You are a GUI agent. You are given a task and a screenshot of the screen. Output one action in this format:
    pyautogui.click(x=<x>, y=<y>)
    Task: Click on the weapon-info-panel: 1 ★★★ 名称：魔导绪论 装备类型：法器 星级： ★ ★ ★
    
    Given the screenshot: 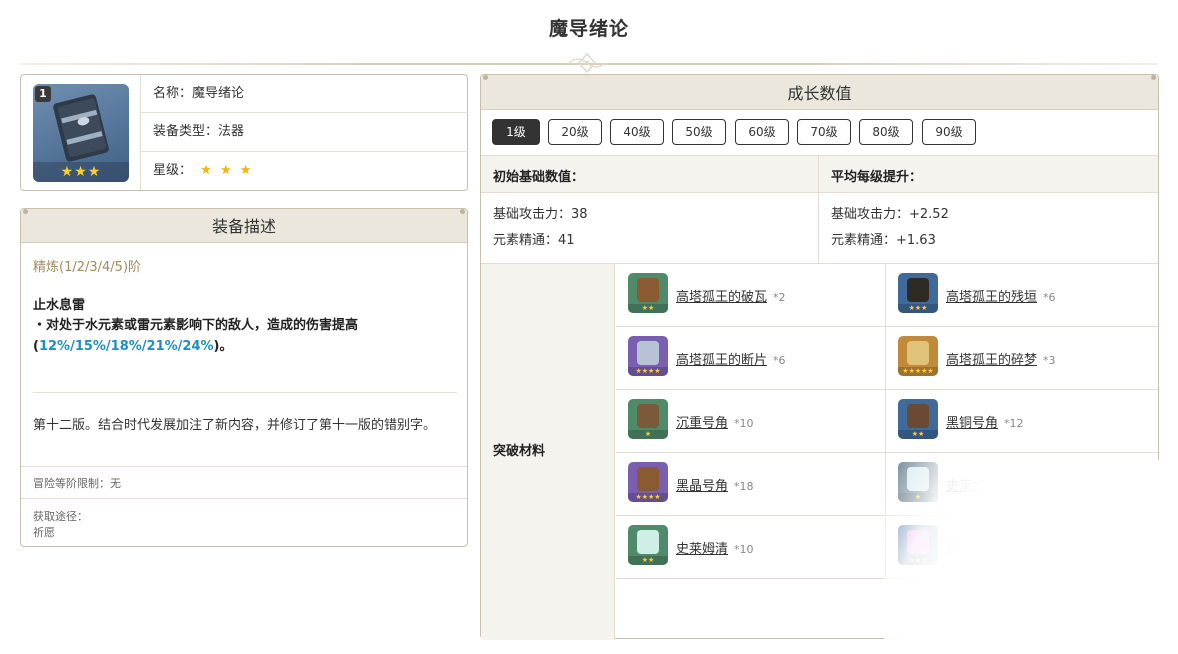 What is the action you would take?
    pyautogui.click(x=244, y=132)
    